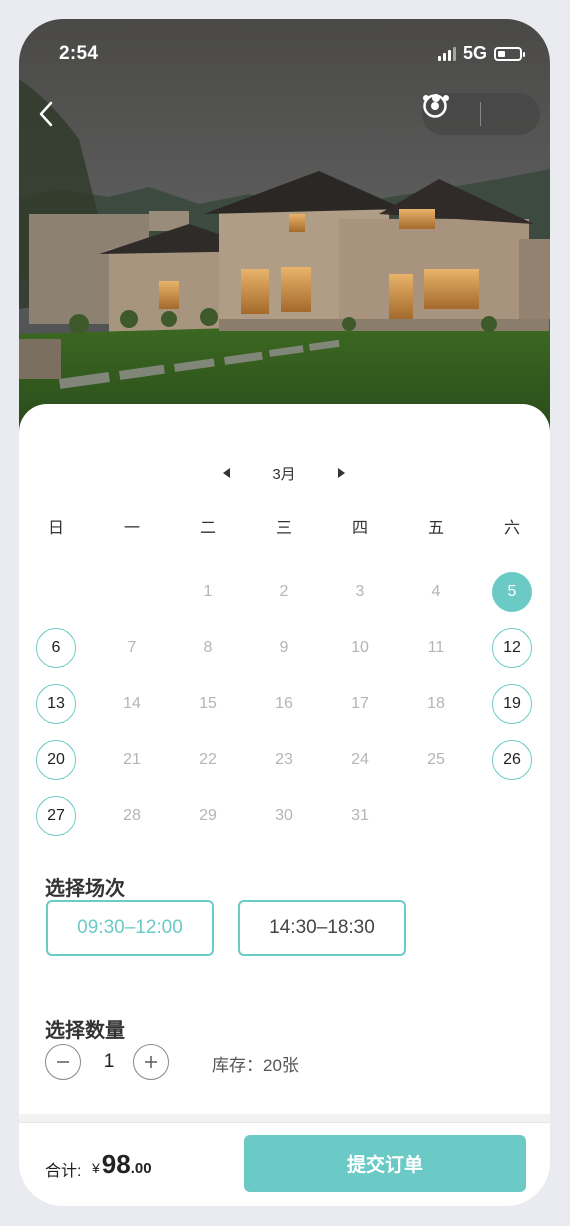  I want to click on calendar-day-disabled: 30, so click(284, 815).